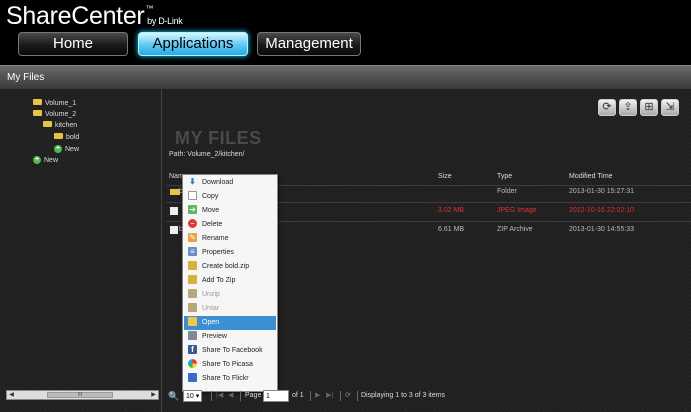 The width and height of the screenshot is (691, 412). What do you see at coordinates (591, 176) in the screenshot?
I see `column-header-modified: Modified Time` at bounding box center [591, 176].